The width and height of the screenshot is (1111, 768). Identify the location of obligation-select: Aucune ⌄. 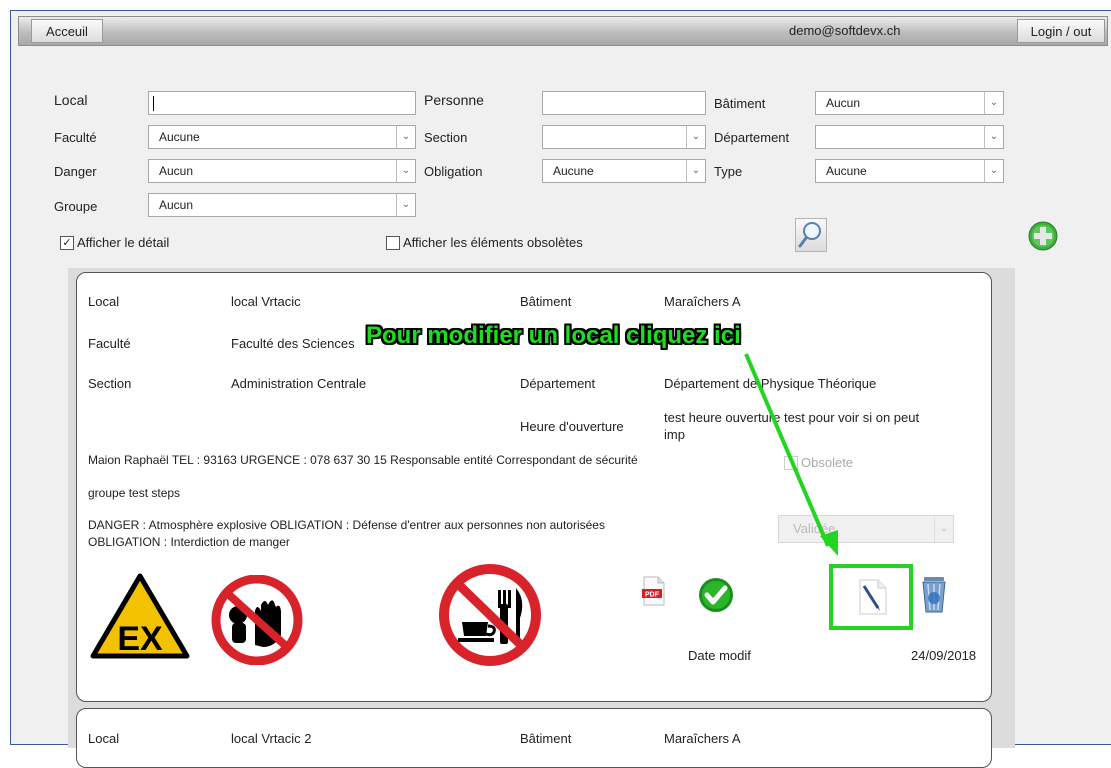
(624, 171).